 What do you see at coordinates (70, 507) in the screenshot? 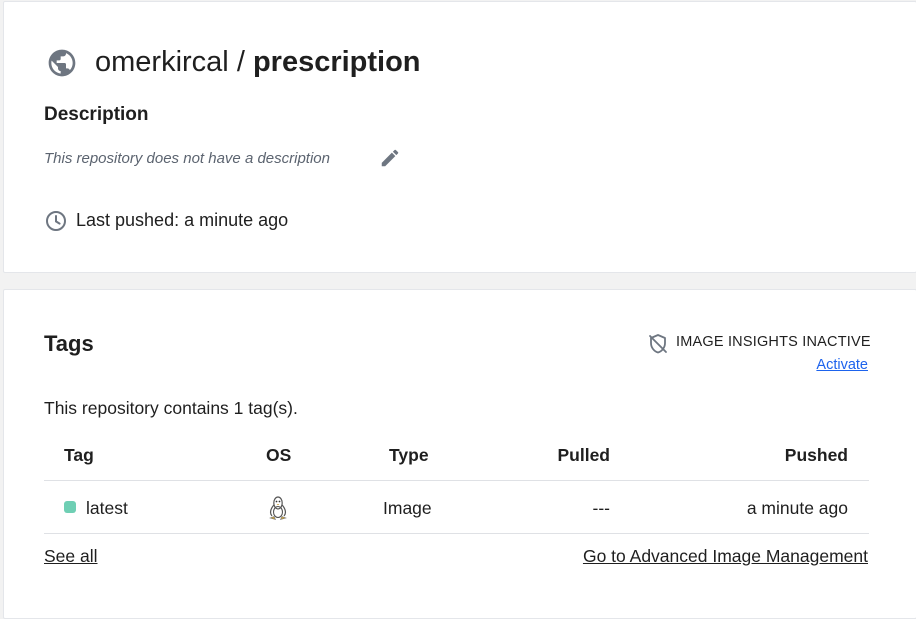
I see `tag-status-indicator` at bounding box center [70, 507].